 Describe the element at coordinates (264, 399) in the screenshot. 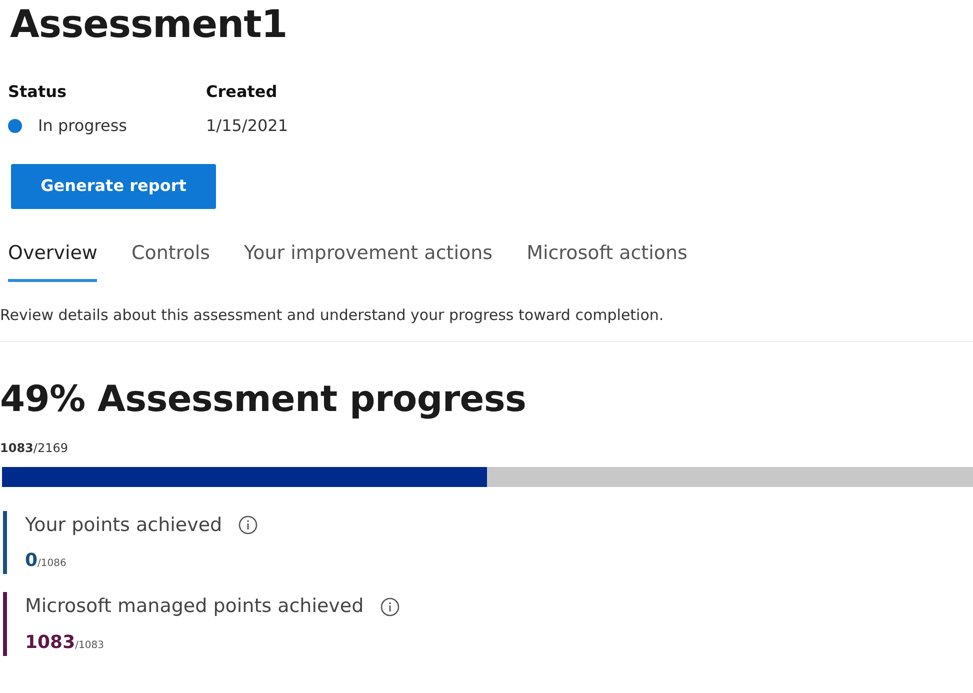

I see `progress-heading: 49% Assessment progress` at that location.